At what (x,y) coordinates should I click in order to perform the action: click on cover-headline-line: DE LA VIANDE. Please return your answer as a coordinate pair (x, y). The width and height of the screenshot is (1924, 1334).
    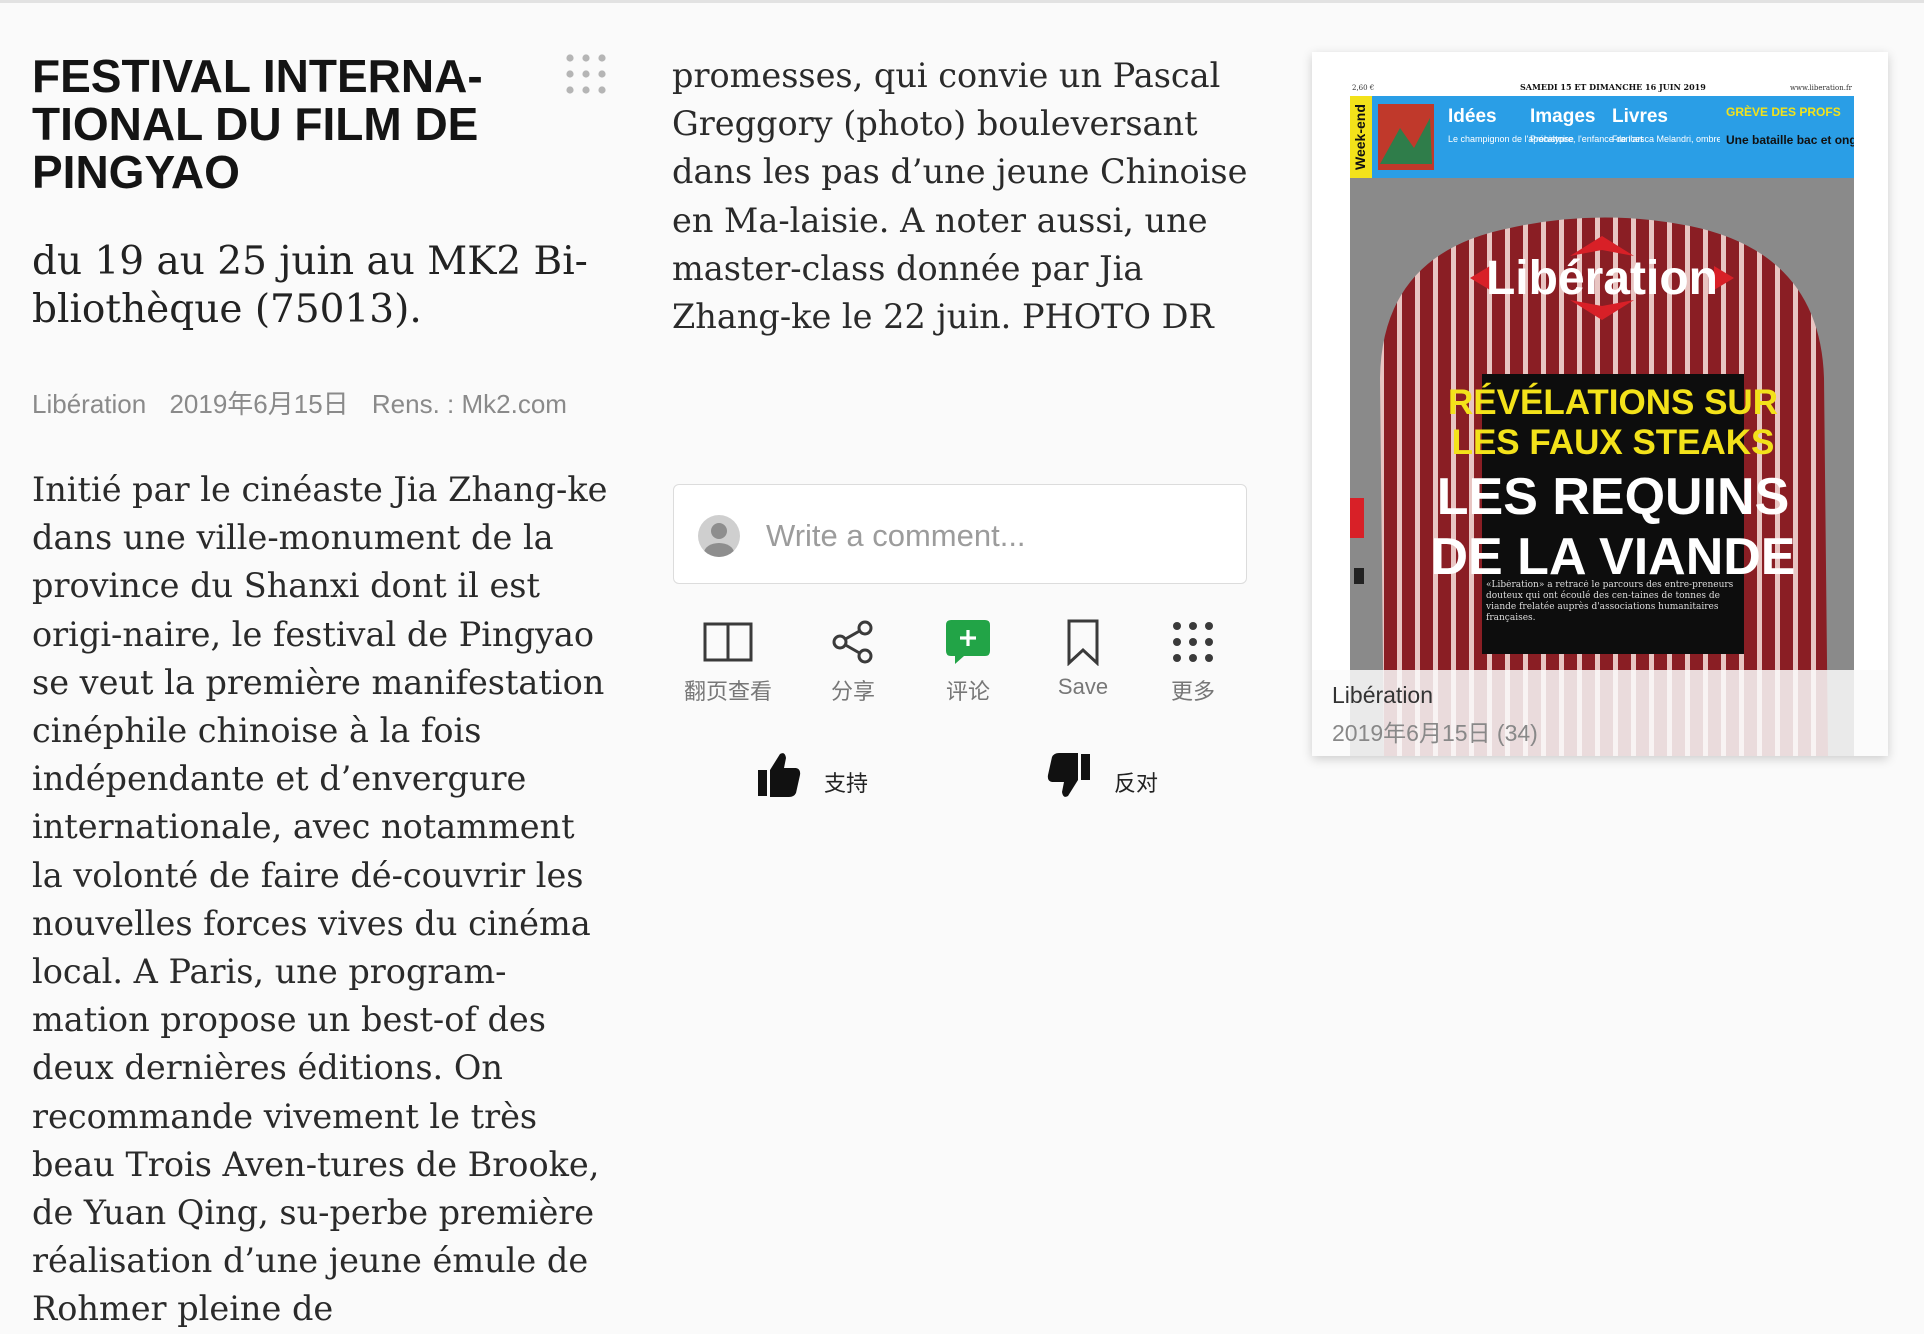
    Looking at the image, I should click on (1613, 557).